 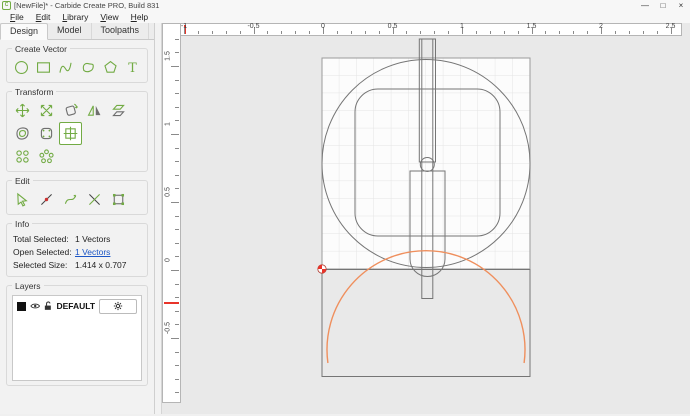 I want to click on mirror-icon, so click(x=94, y=110).